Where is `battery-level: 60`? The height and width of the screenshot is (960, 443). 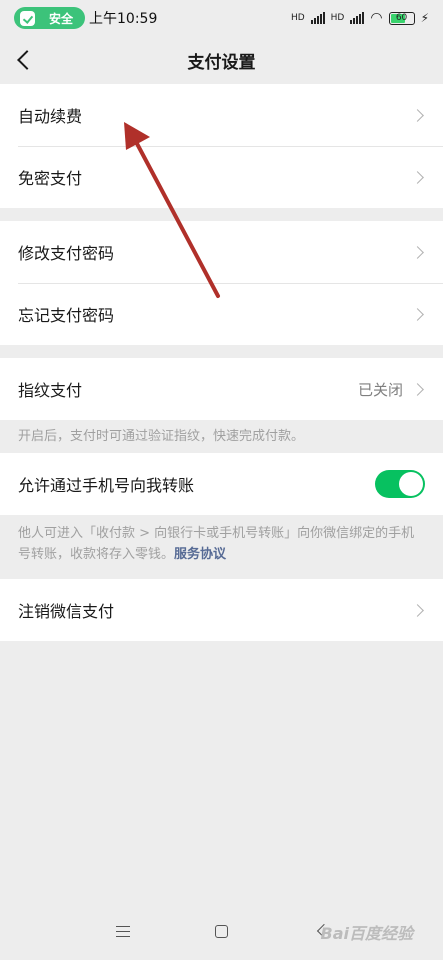
battery-level: 60 is located at coordinates (401, 17).